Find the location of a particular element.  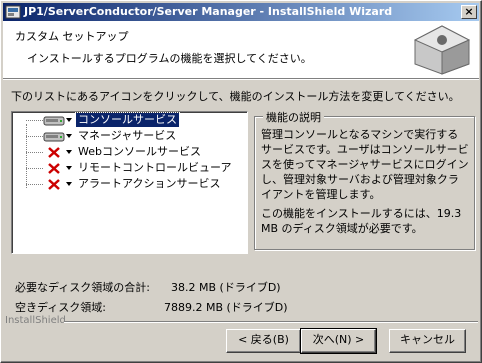

feature-label: コンソールサービス is located at coordinates (127, 120).